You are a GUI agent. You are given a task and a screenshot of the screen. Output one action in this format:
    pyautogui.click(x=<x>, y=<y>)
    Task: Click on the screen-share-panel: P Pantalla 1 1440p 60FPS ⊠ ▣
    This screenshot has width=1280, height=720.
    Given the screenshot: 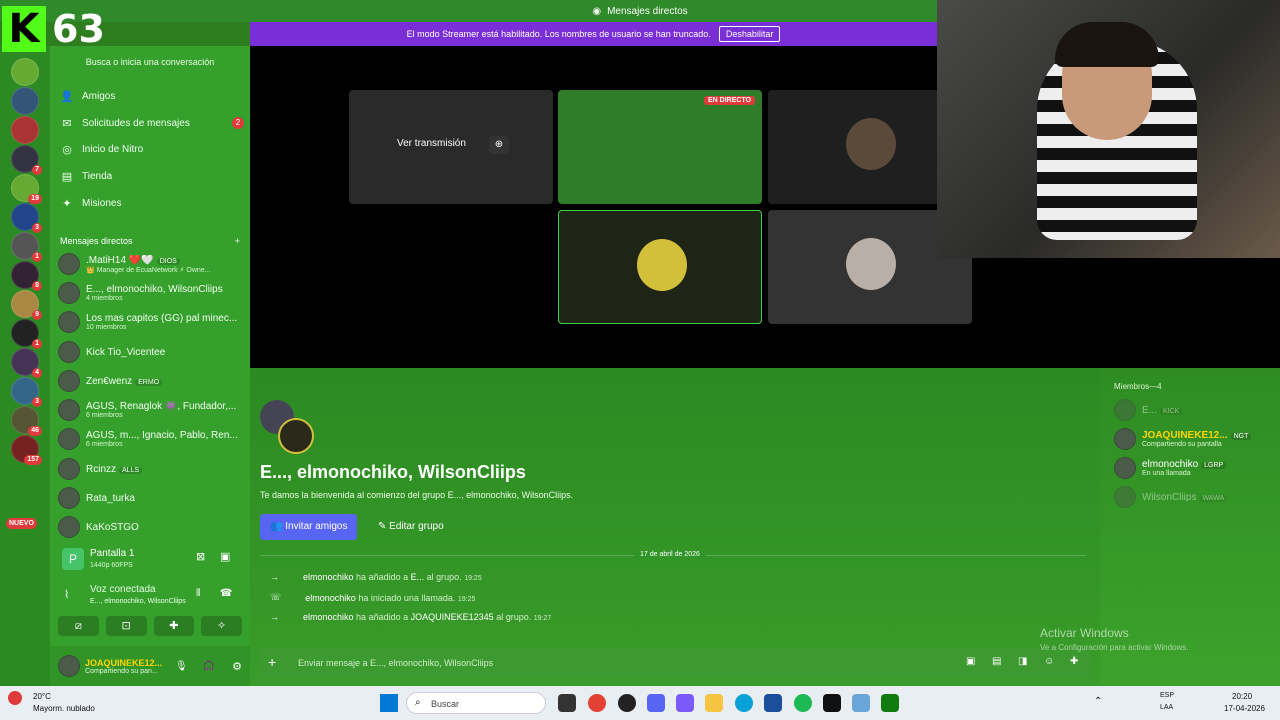 What is the action you would take?
    pyautogui.click(x=150, y=560)
    